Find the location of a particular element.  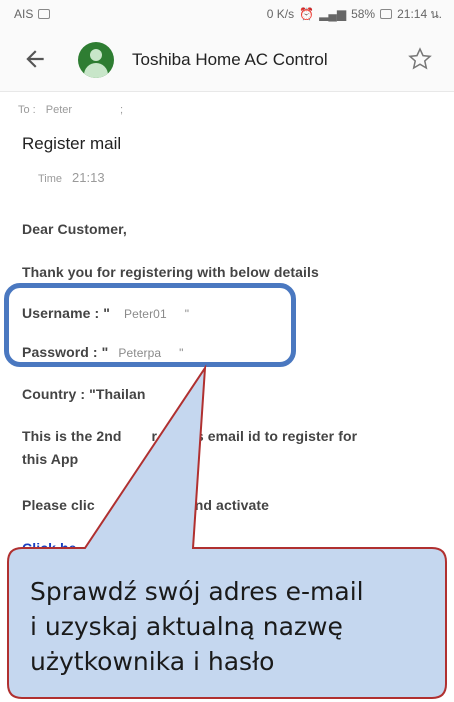

battery-percent: 58% is located at coordinates (363, 14).